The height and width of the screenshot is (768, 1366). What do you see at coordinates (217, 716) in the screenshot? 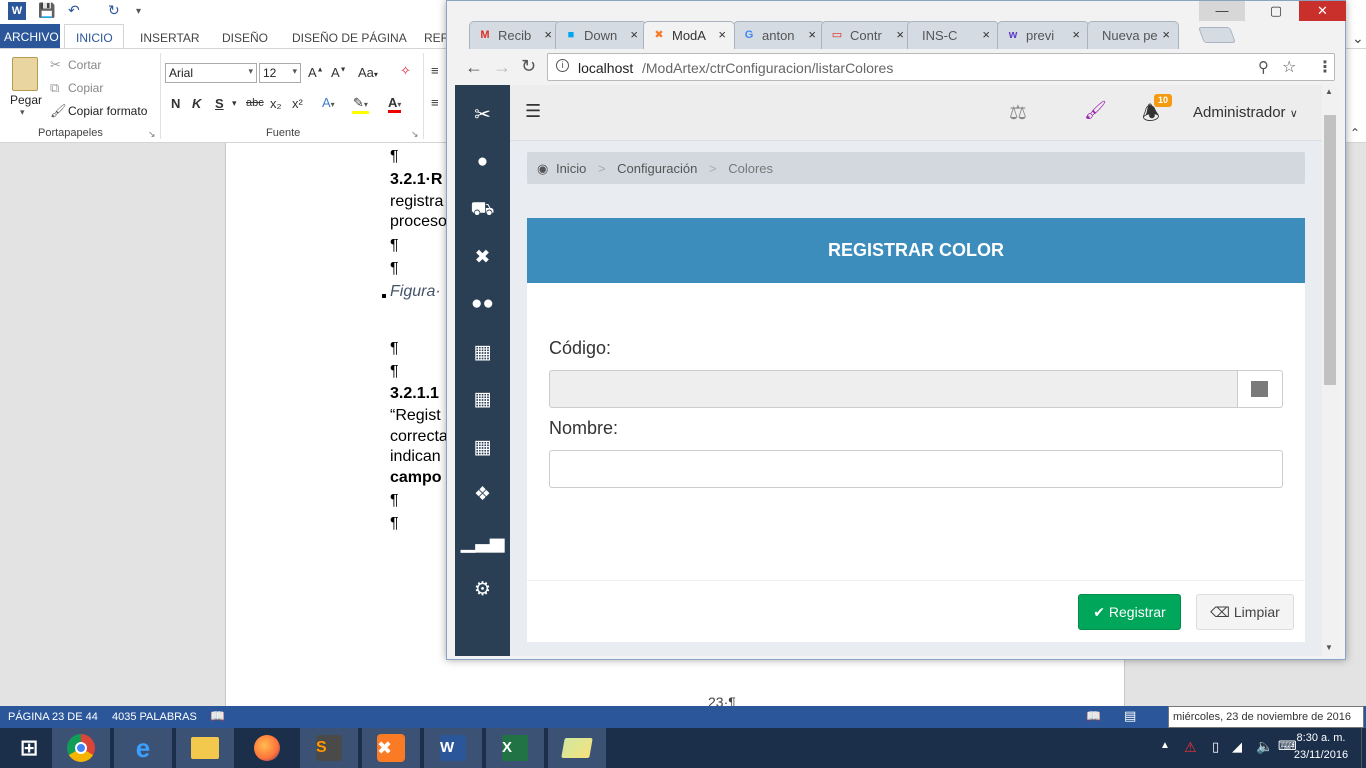
I see `proofing-icon: 📖` at bounding box center [217, 716].